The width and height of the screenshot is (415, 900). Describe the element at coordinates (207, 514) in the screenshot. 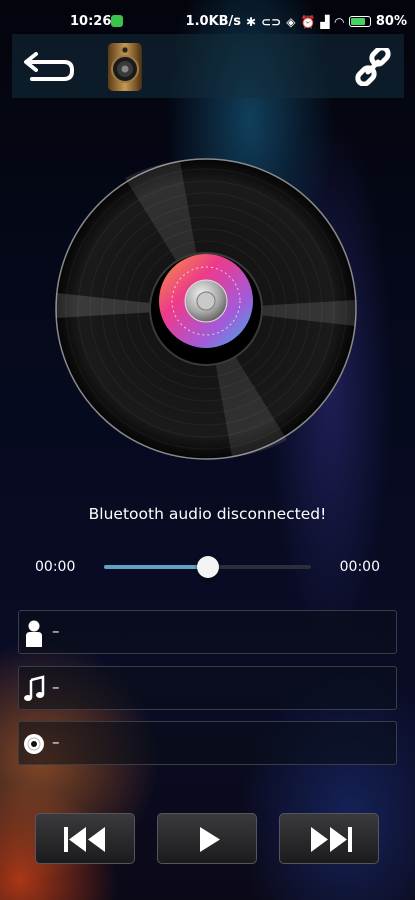

I see `connection-status-message: Bluetooth audio disconnected!` at that location.